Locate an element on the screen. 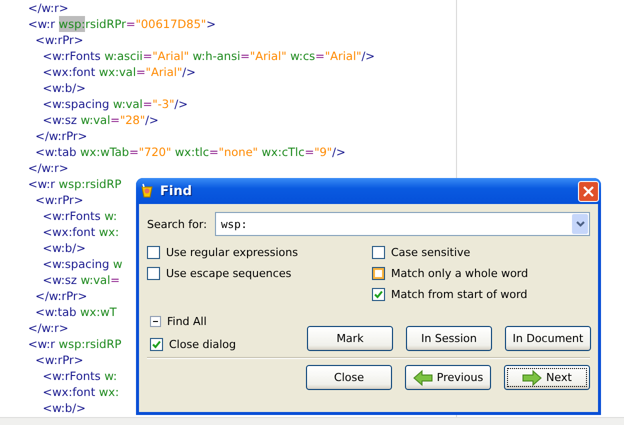  option-label: Close dialog is located at coordinates (202, 344).